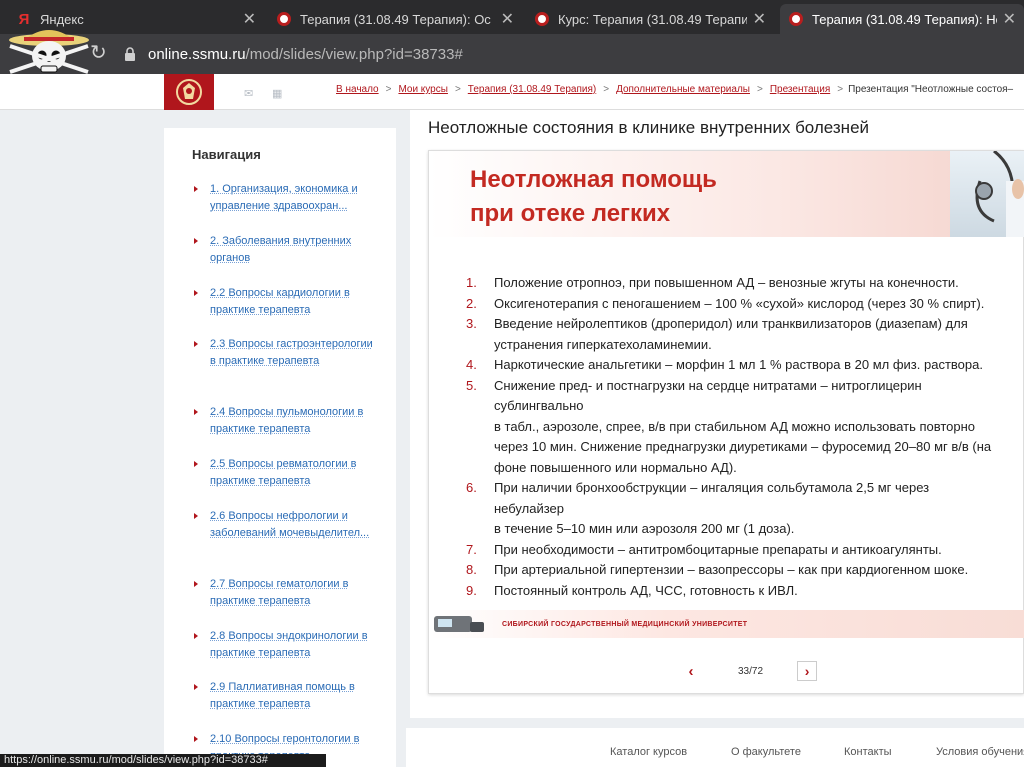 This screenshot has height=767, width=1024. What do you see at coordinates (807, 671) in the screenshot?
I see `next-slide-button: ›` at bounding box center [807, 671].